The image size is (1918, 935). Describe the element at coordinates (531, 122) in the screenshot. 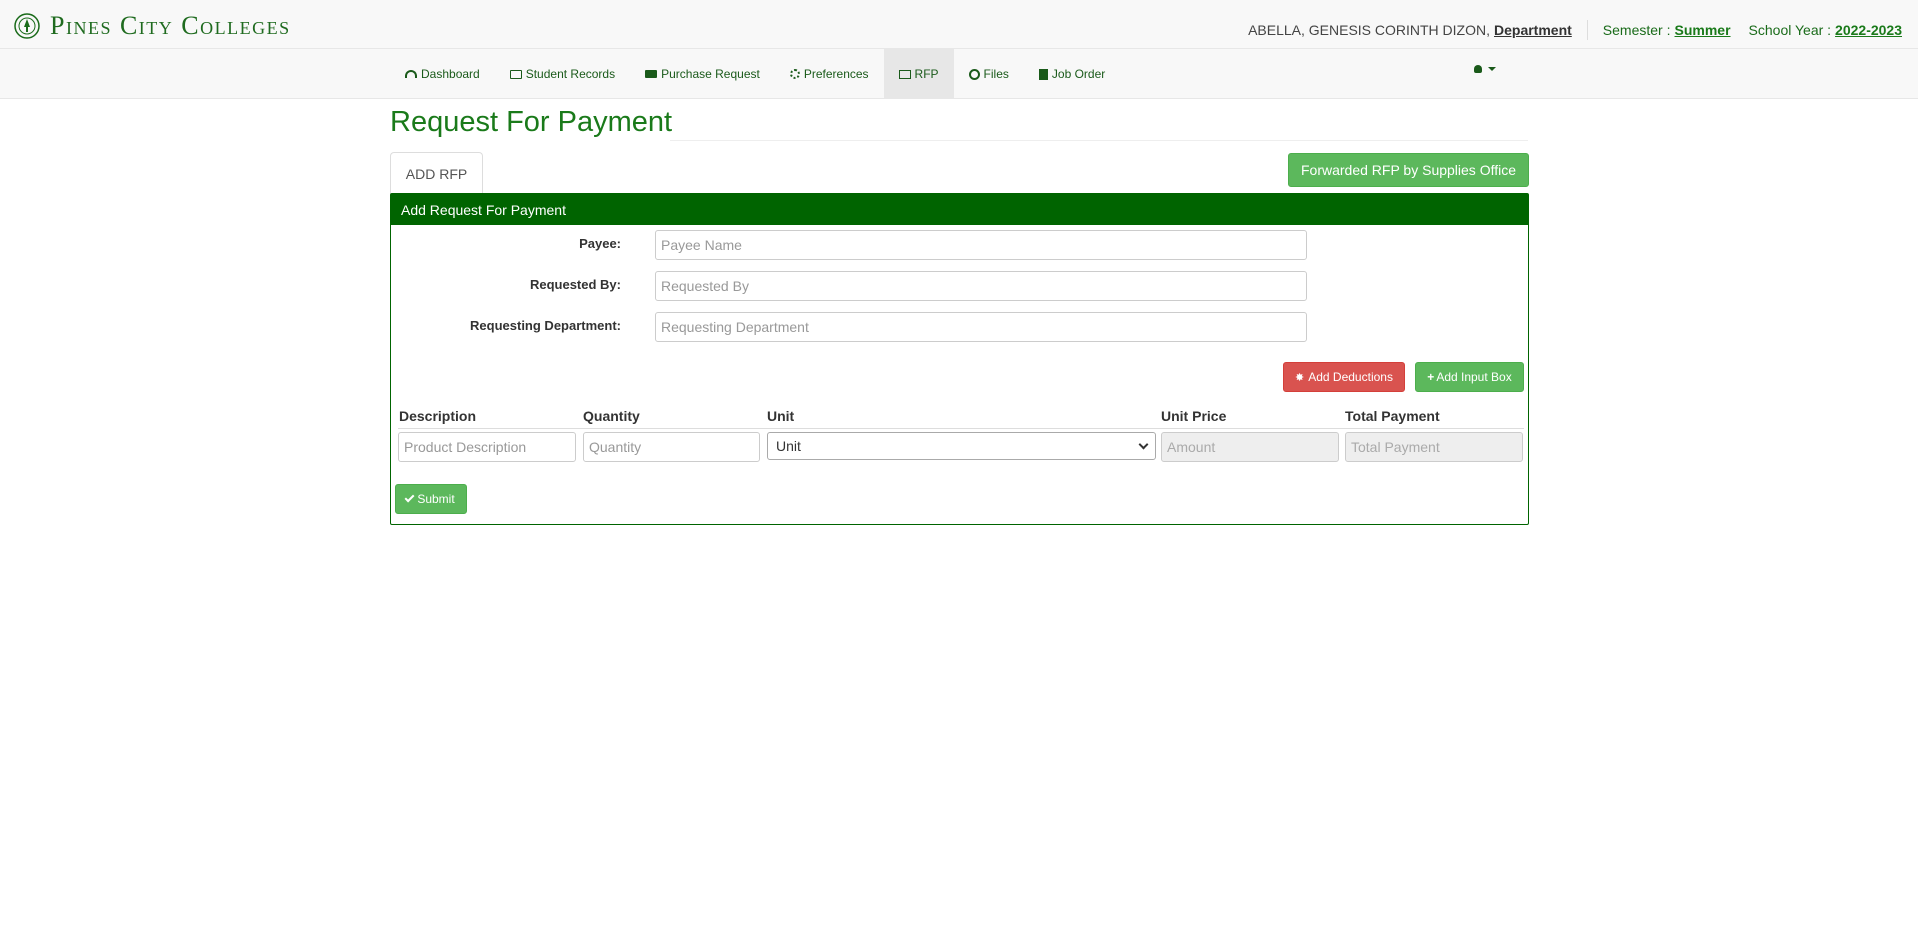

I see `page-title: Request For Payment` at that location.